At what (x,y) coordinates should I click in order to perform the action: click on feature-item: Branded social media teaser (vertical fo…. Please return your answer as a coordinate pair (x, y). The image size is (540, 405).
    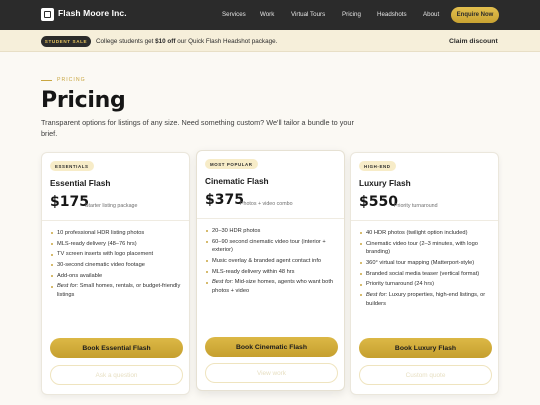
    Looking at the image, I should click on (425, 274).